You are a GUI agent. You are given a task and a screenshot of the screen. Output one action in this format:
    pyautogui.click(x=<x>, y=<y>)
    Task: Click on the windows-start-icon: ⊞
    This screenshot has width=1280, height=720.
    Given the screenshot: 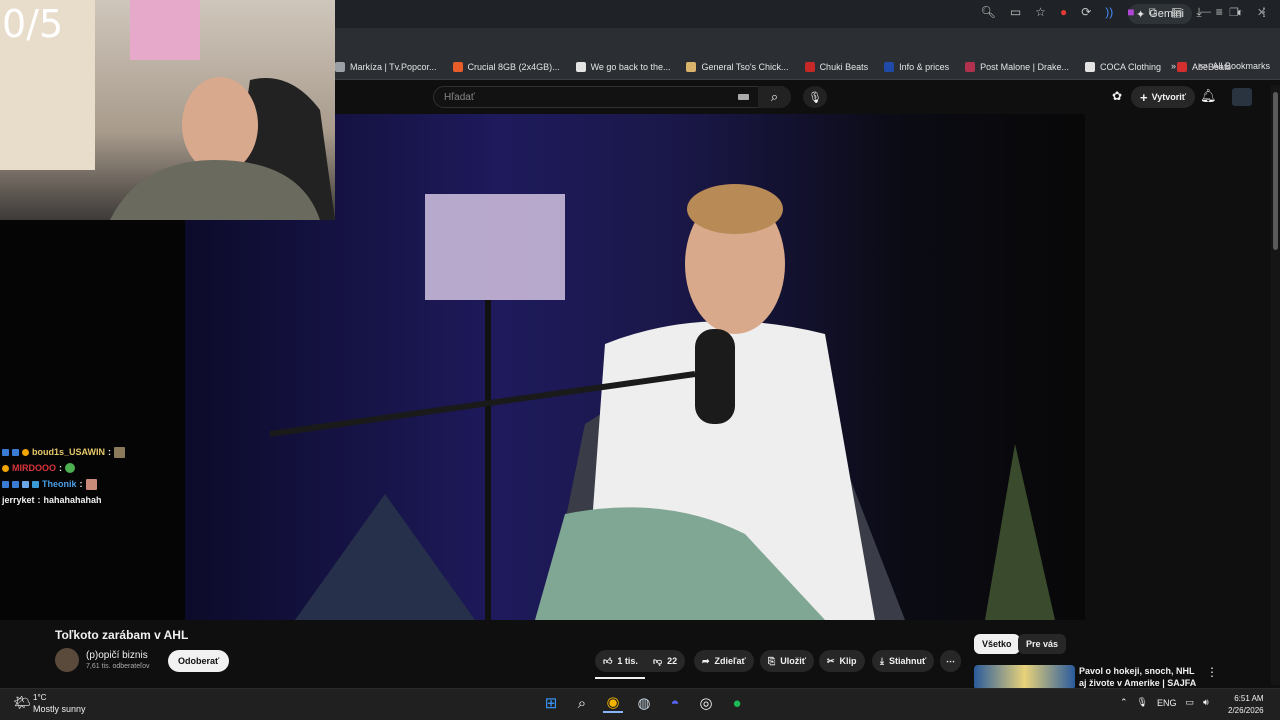 What is the action you would take?
    pyautogui.click(x=551, y=703)
    